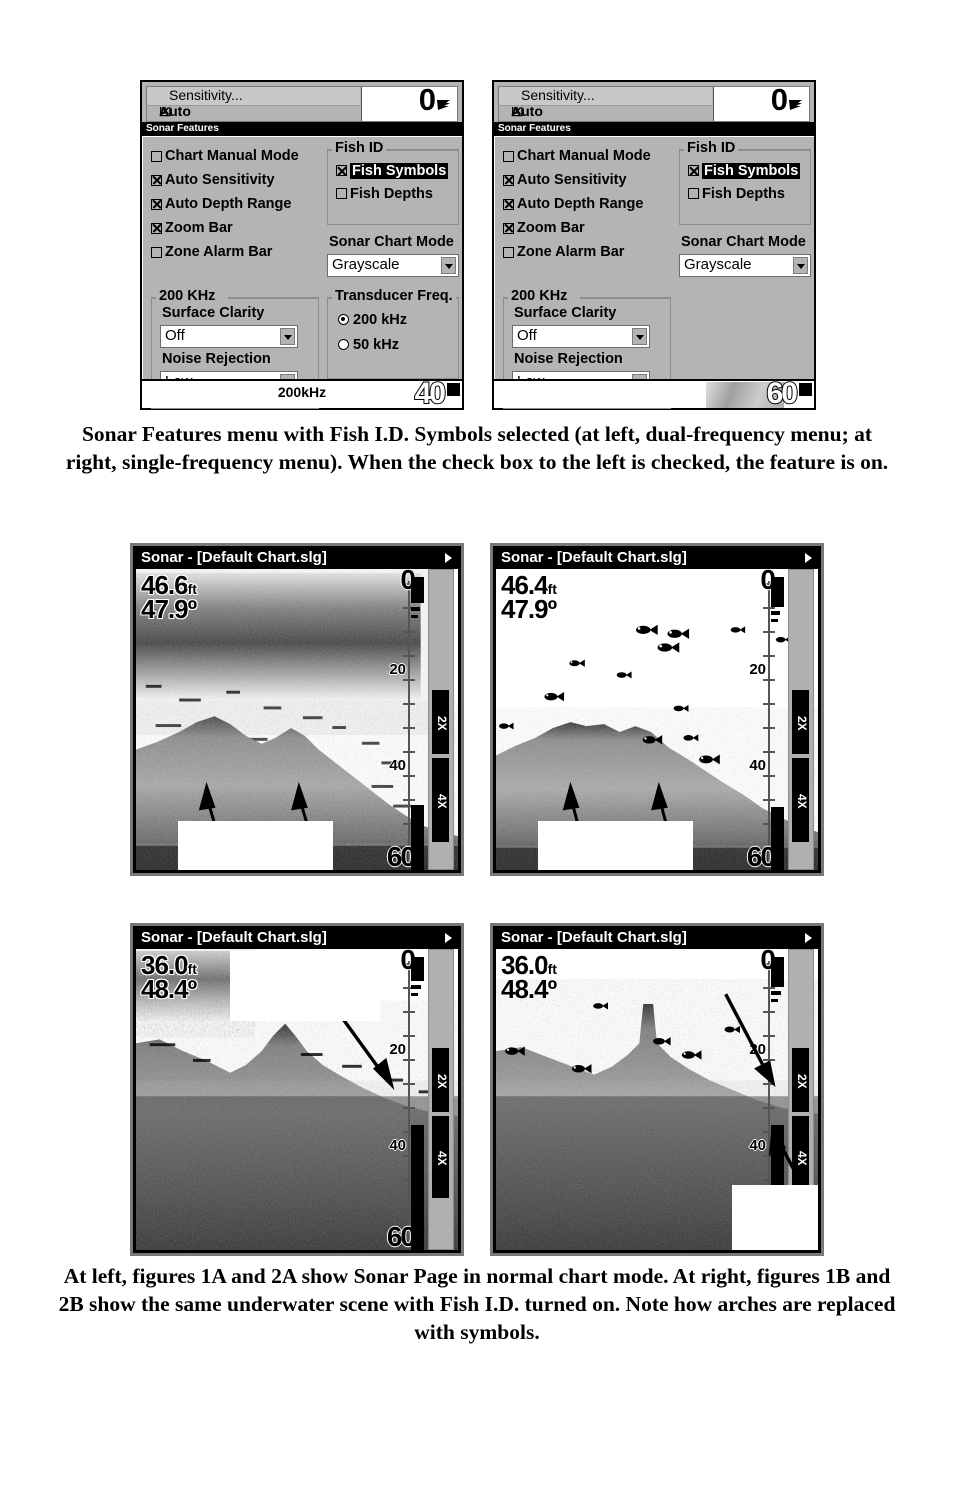 The width and height of the screenshot is (954, 1487). I want to click on sonar-chart-mode-value: Grayscale, so click(366, 264).